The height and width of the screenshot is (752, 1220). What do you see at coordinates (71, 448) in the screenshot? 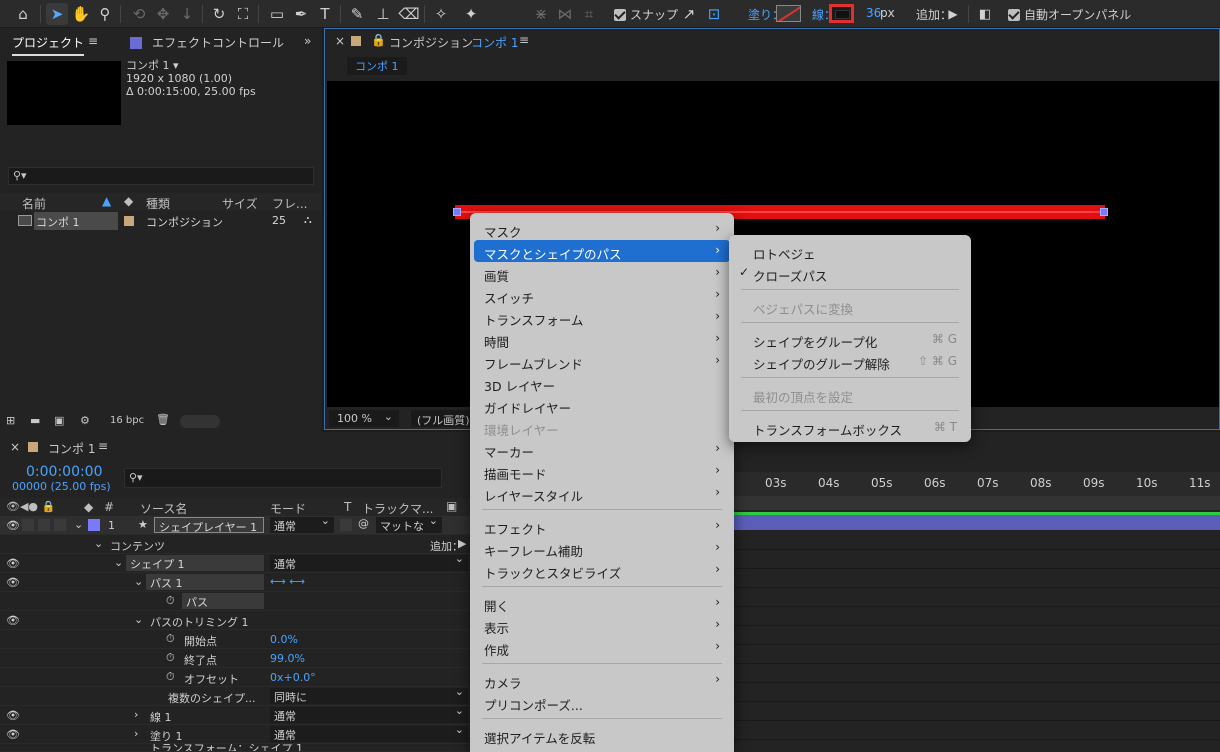
I see `timeline-tab: コンポ 1` at bounding box center [71, 448].